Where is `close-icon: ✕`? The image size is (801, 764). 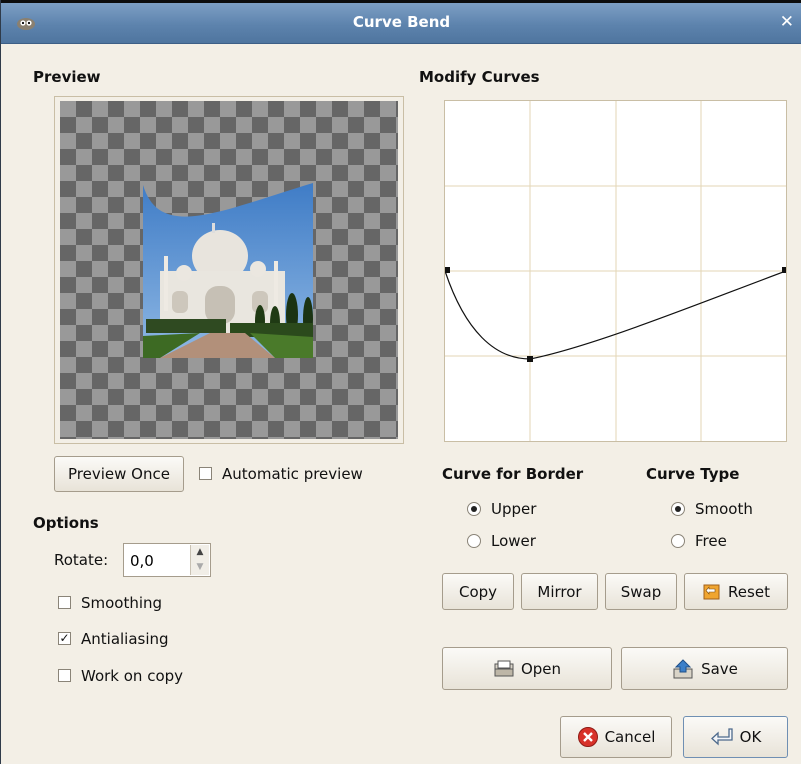 close-icon: ✕ is located at coordinates (787, 22).